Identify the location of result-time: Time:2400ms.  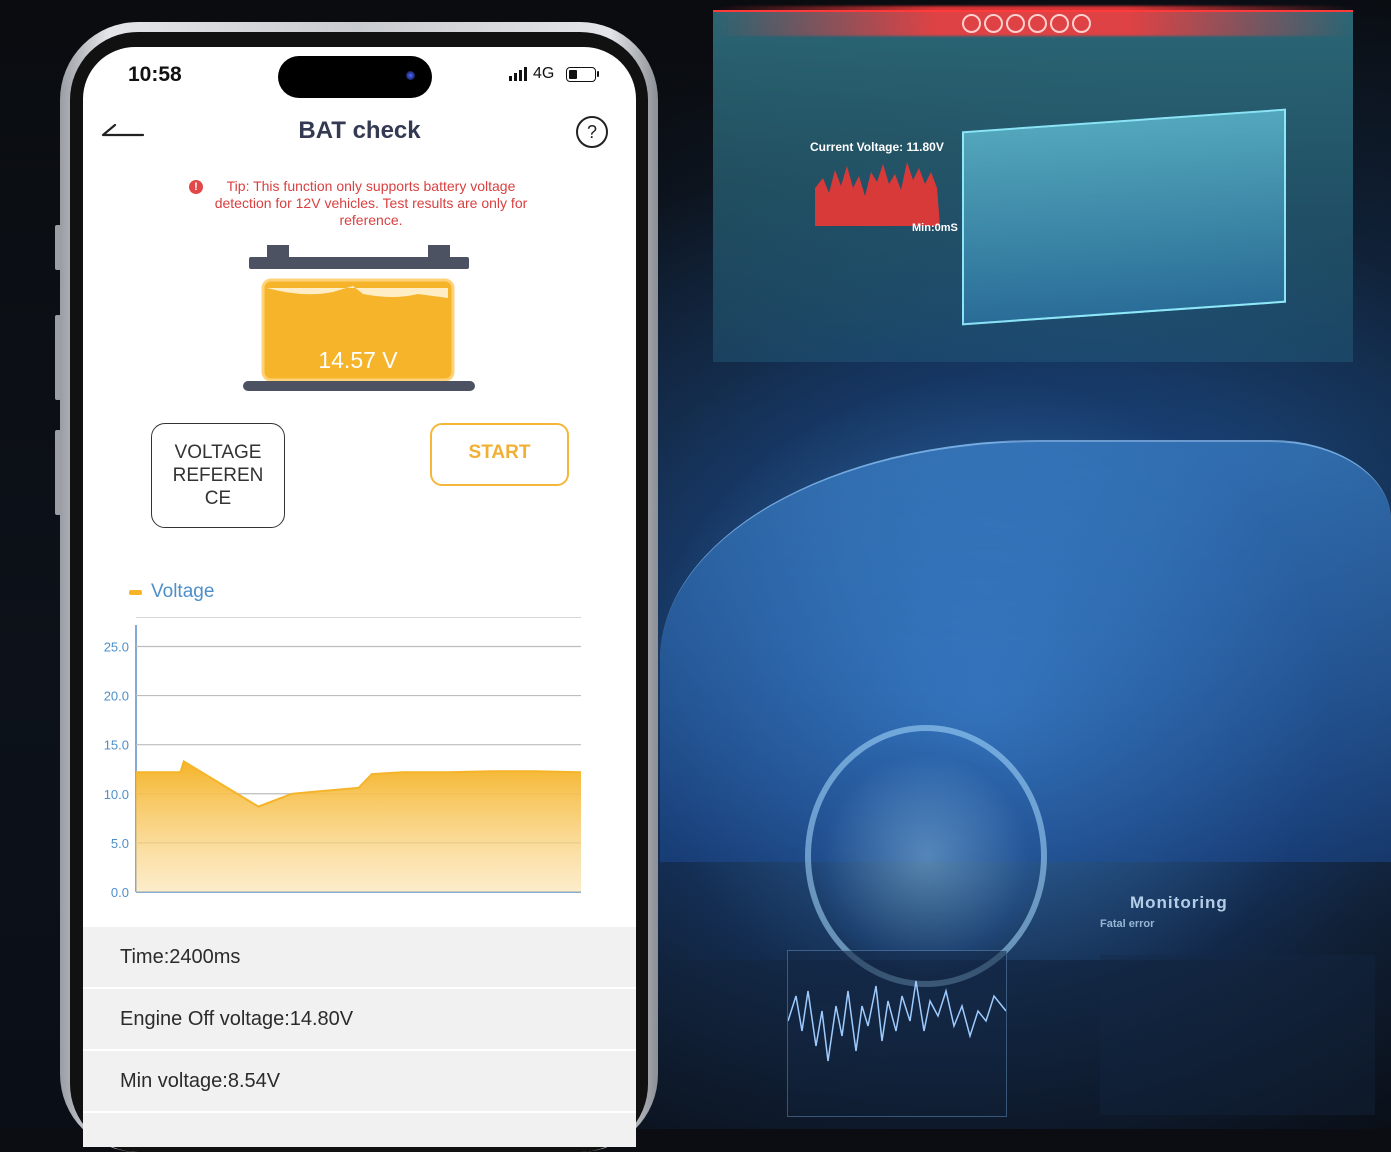
(359, 957).